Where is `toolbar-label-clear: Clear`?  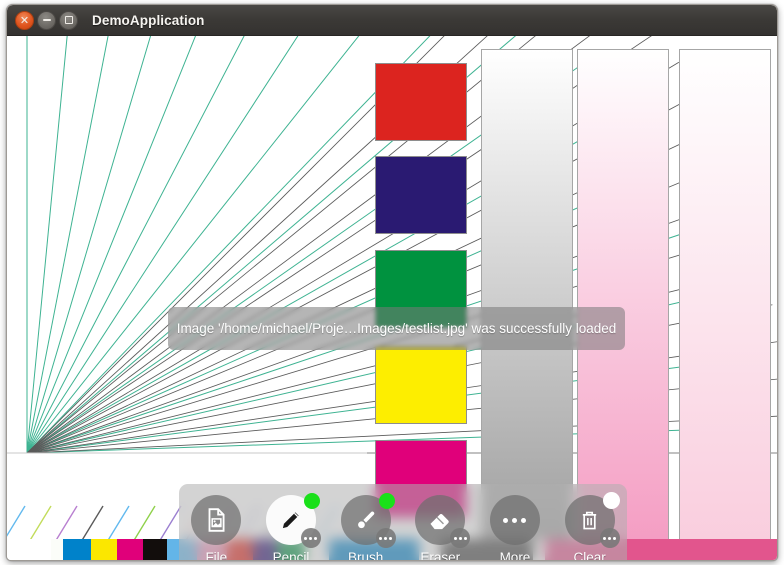
toolbar-label-clear: Clear is located at coordinates (589, 555).